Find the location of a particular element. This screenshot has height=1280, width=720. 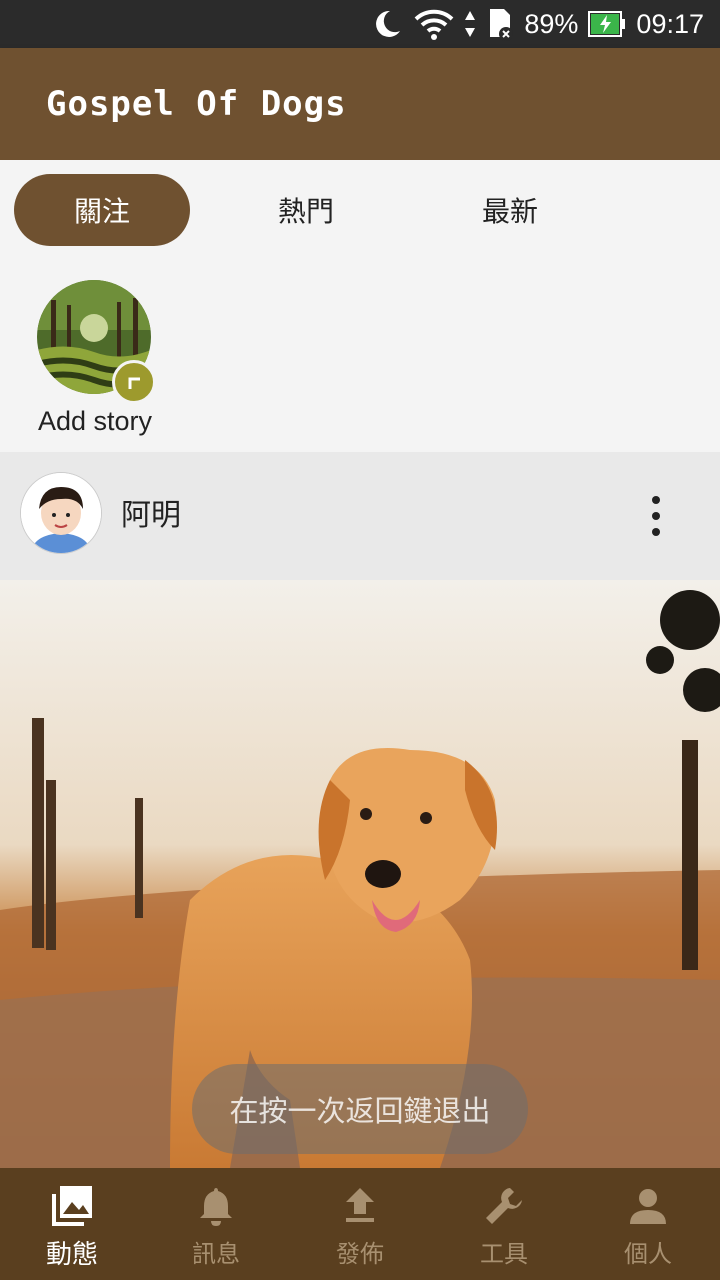

nav-label-post: 發佈 is located at coordinates (360, 1254).